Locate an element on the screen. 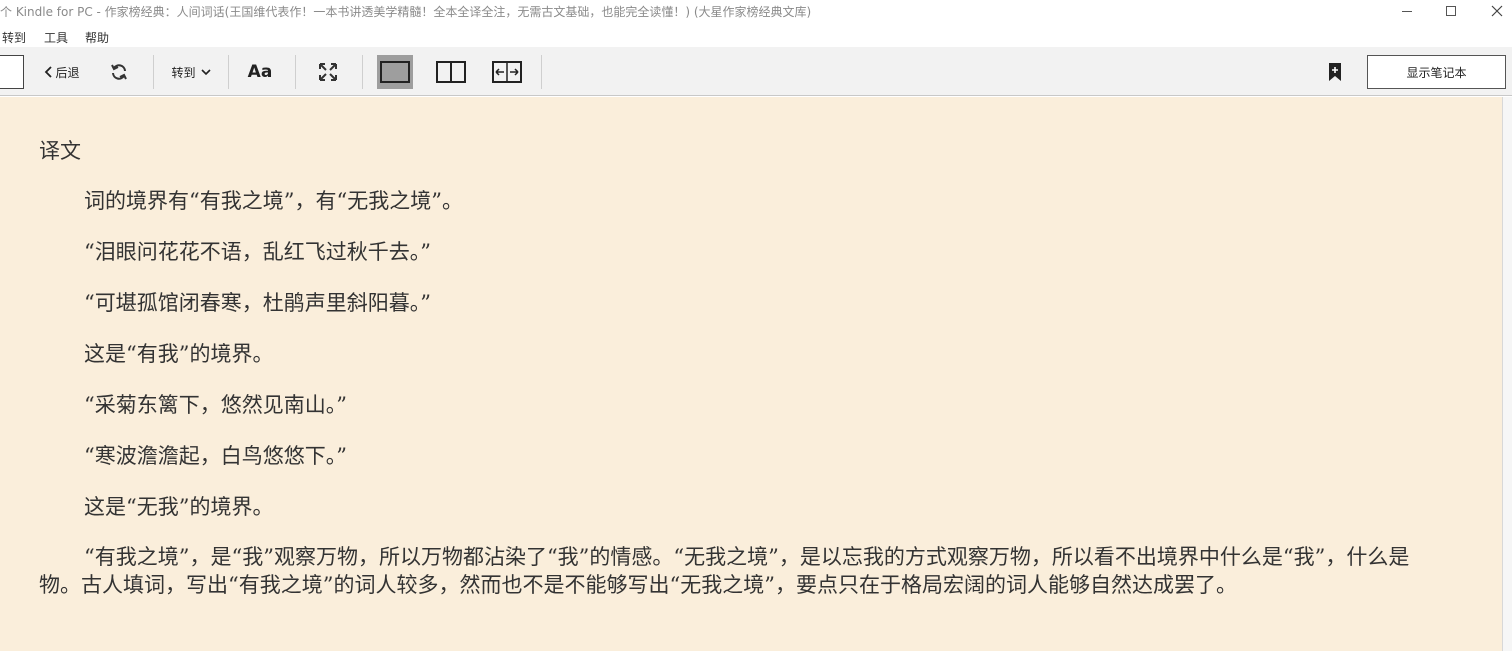 The height and width of the screenshot is (651, 1512). back-button: 后退 is located at coordinates (62, 72).